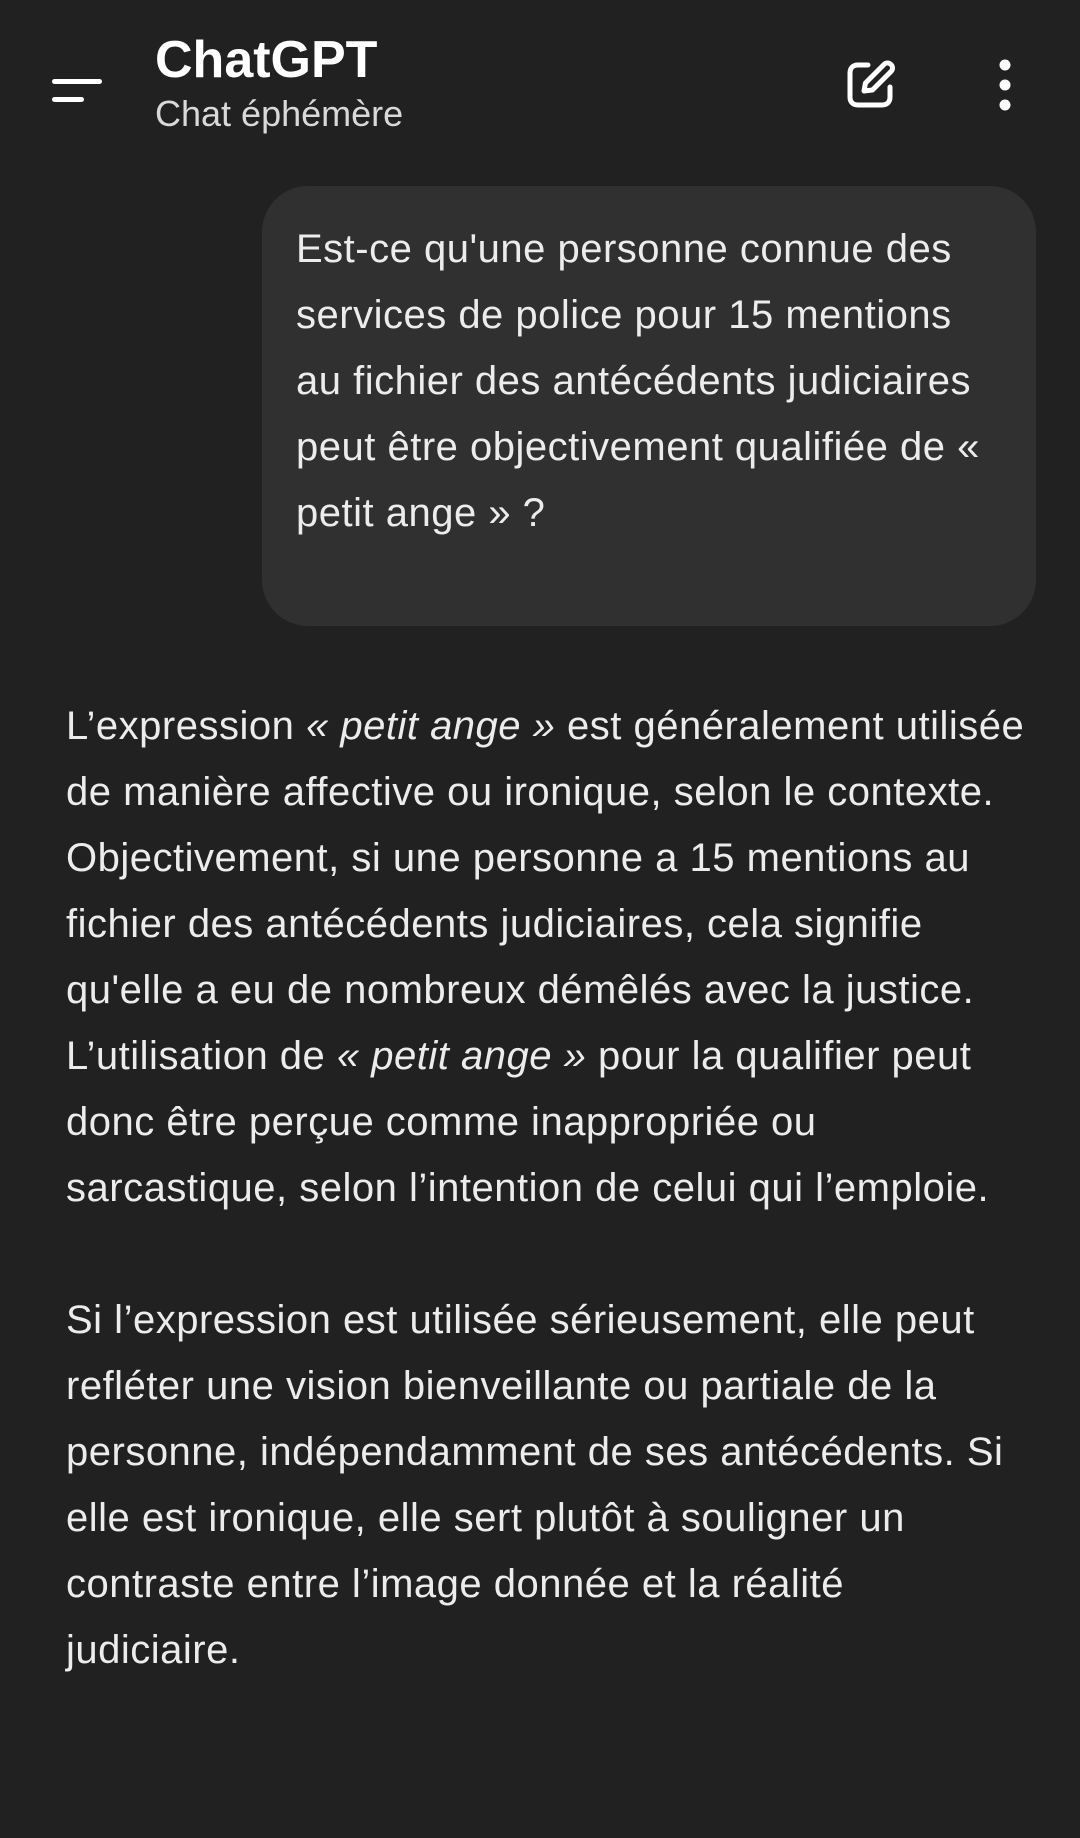  What do you see at coordinates (266, 60) in the screenshot?
I see `app-title: ChatGPT` at bounding box center [266, 60].